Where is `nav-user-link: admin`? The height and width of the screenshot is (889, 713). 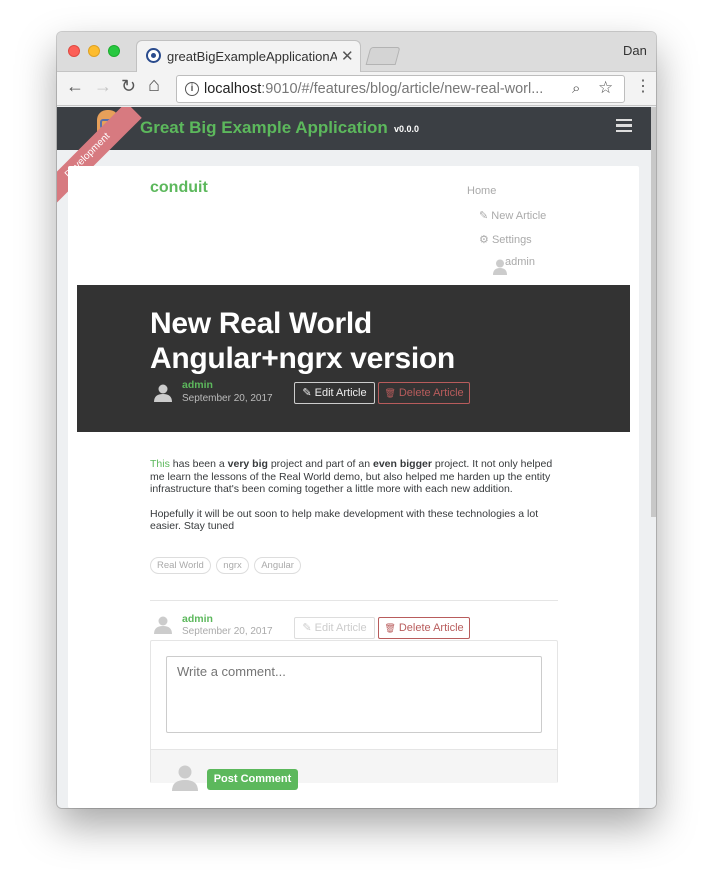
nav-user-link: admin is located at coordinates (520, 262).